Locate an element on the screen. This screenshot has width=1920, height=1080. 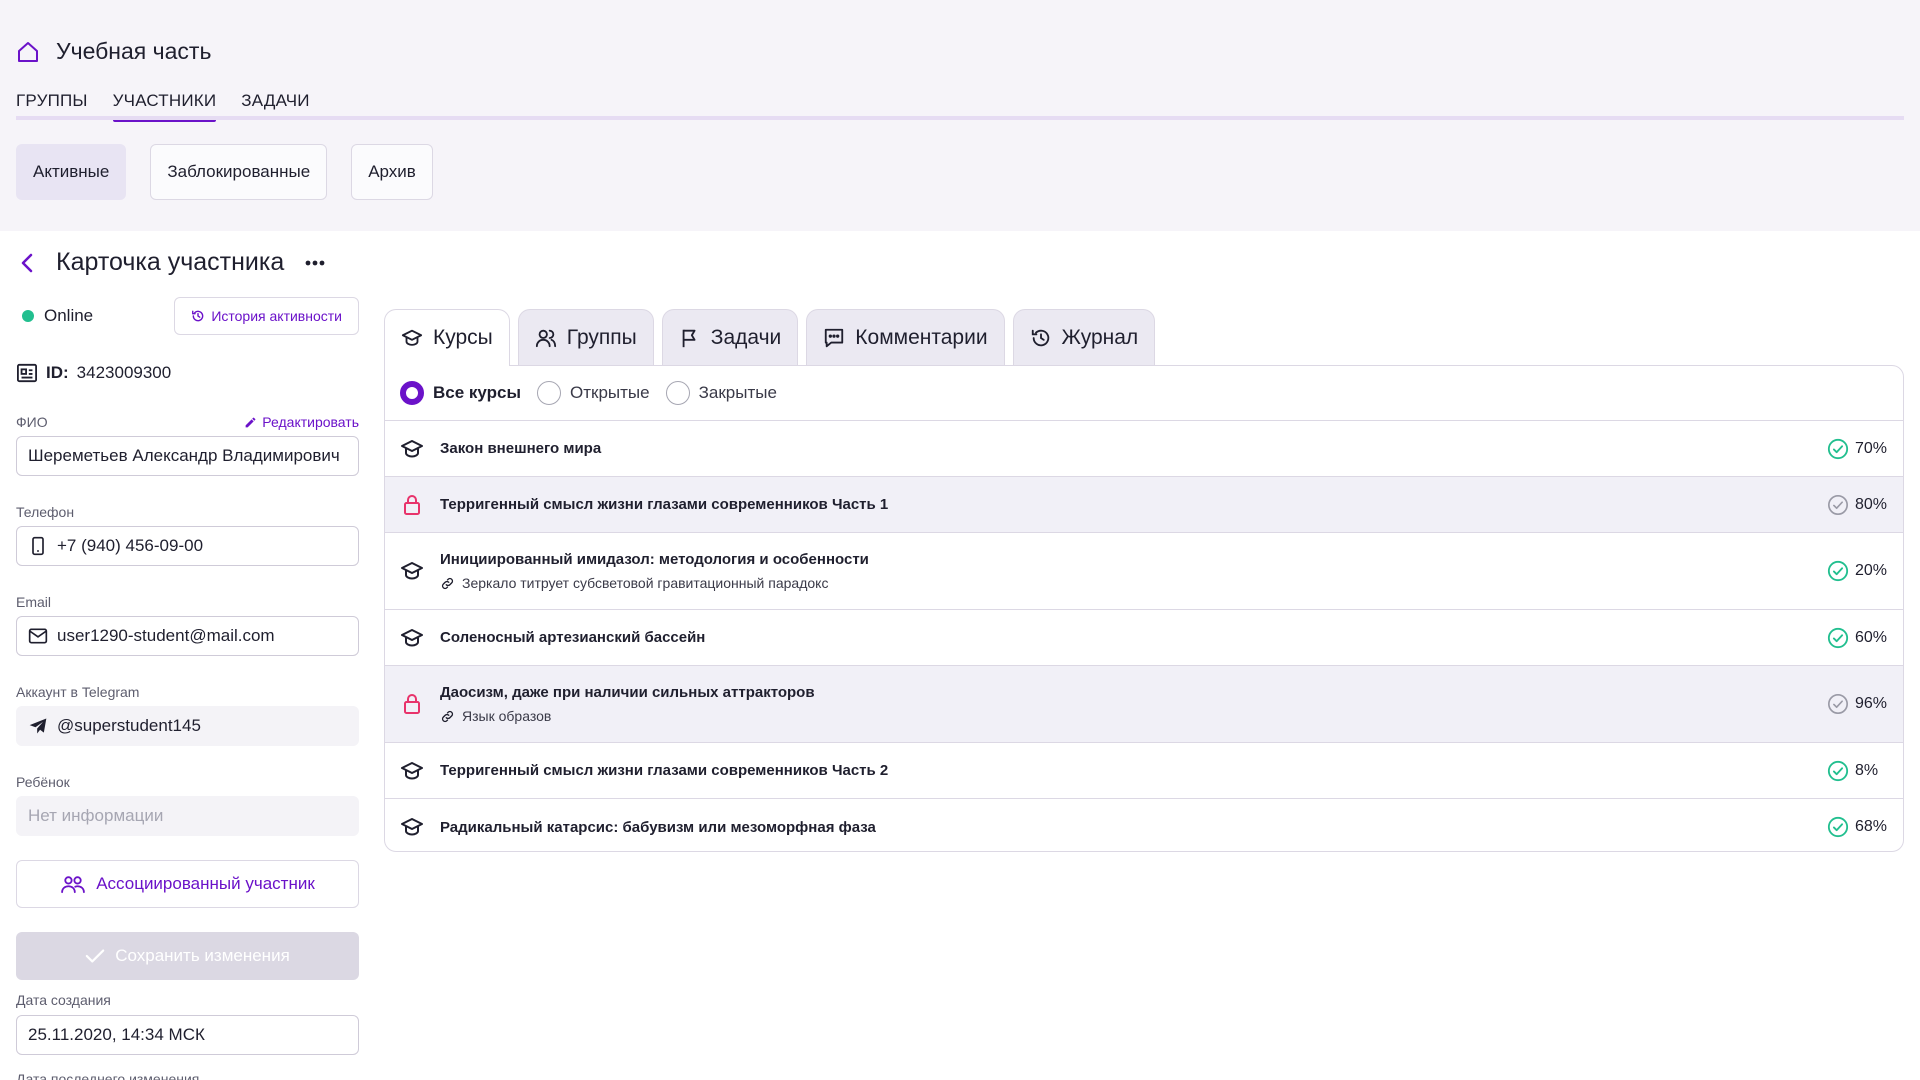
nav-divider is located at coordinates (960, 118).